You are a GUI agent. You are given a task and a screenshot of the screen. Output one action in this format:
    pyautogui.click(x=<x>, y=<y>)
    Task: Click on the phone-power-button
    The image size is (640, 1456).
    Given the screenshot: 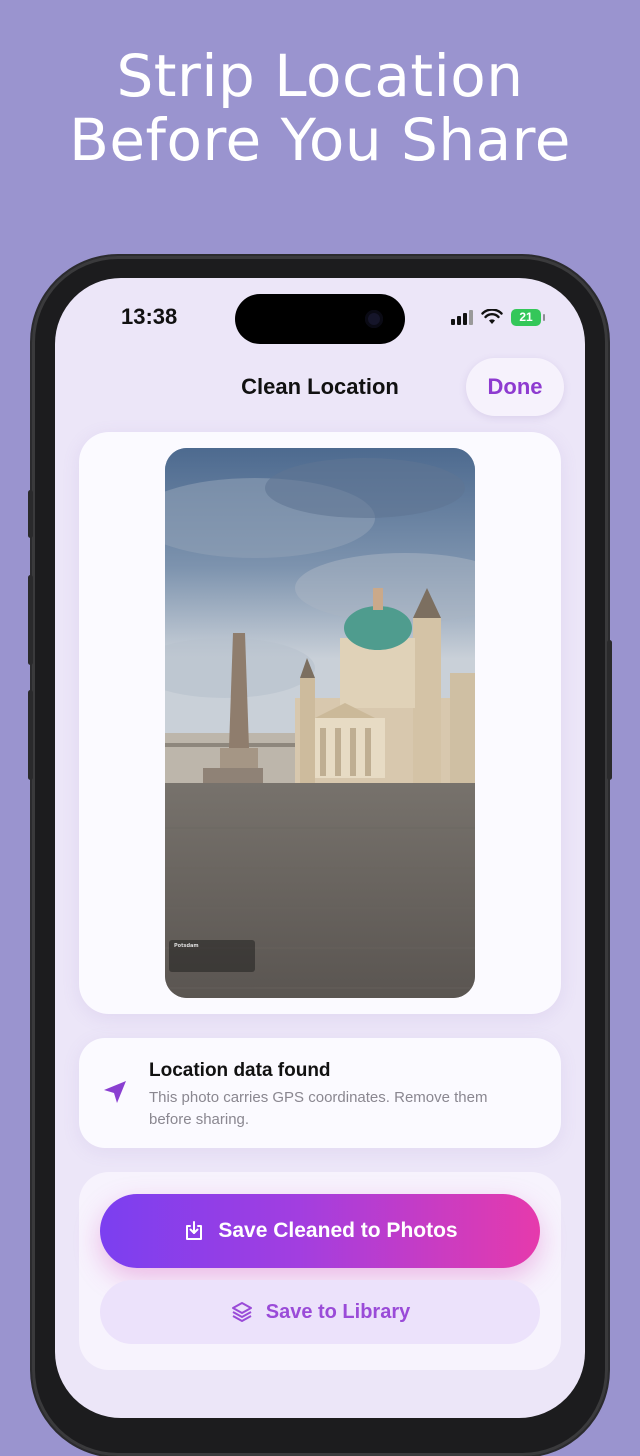 What is the action you would take?
    pyautogui.click(x=609, y=710)
    